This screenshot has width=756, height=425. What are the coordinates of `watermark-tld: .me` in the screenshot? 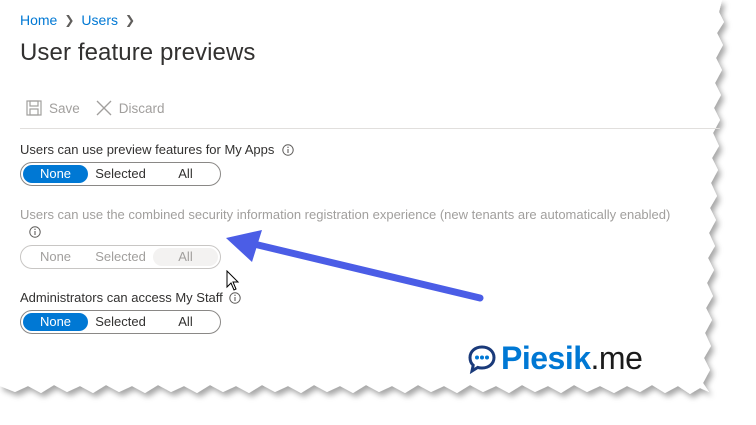 It's located at (616, 358).